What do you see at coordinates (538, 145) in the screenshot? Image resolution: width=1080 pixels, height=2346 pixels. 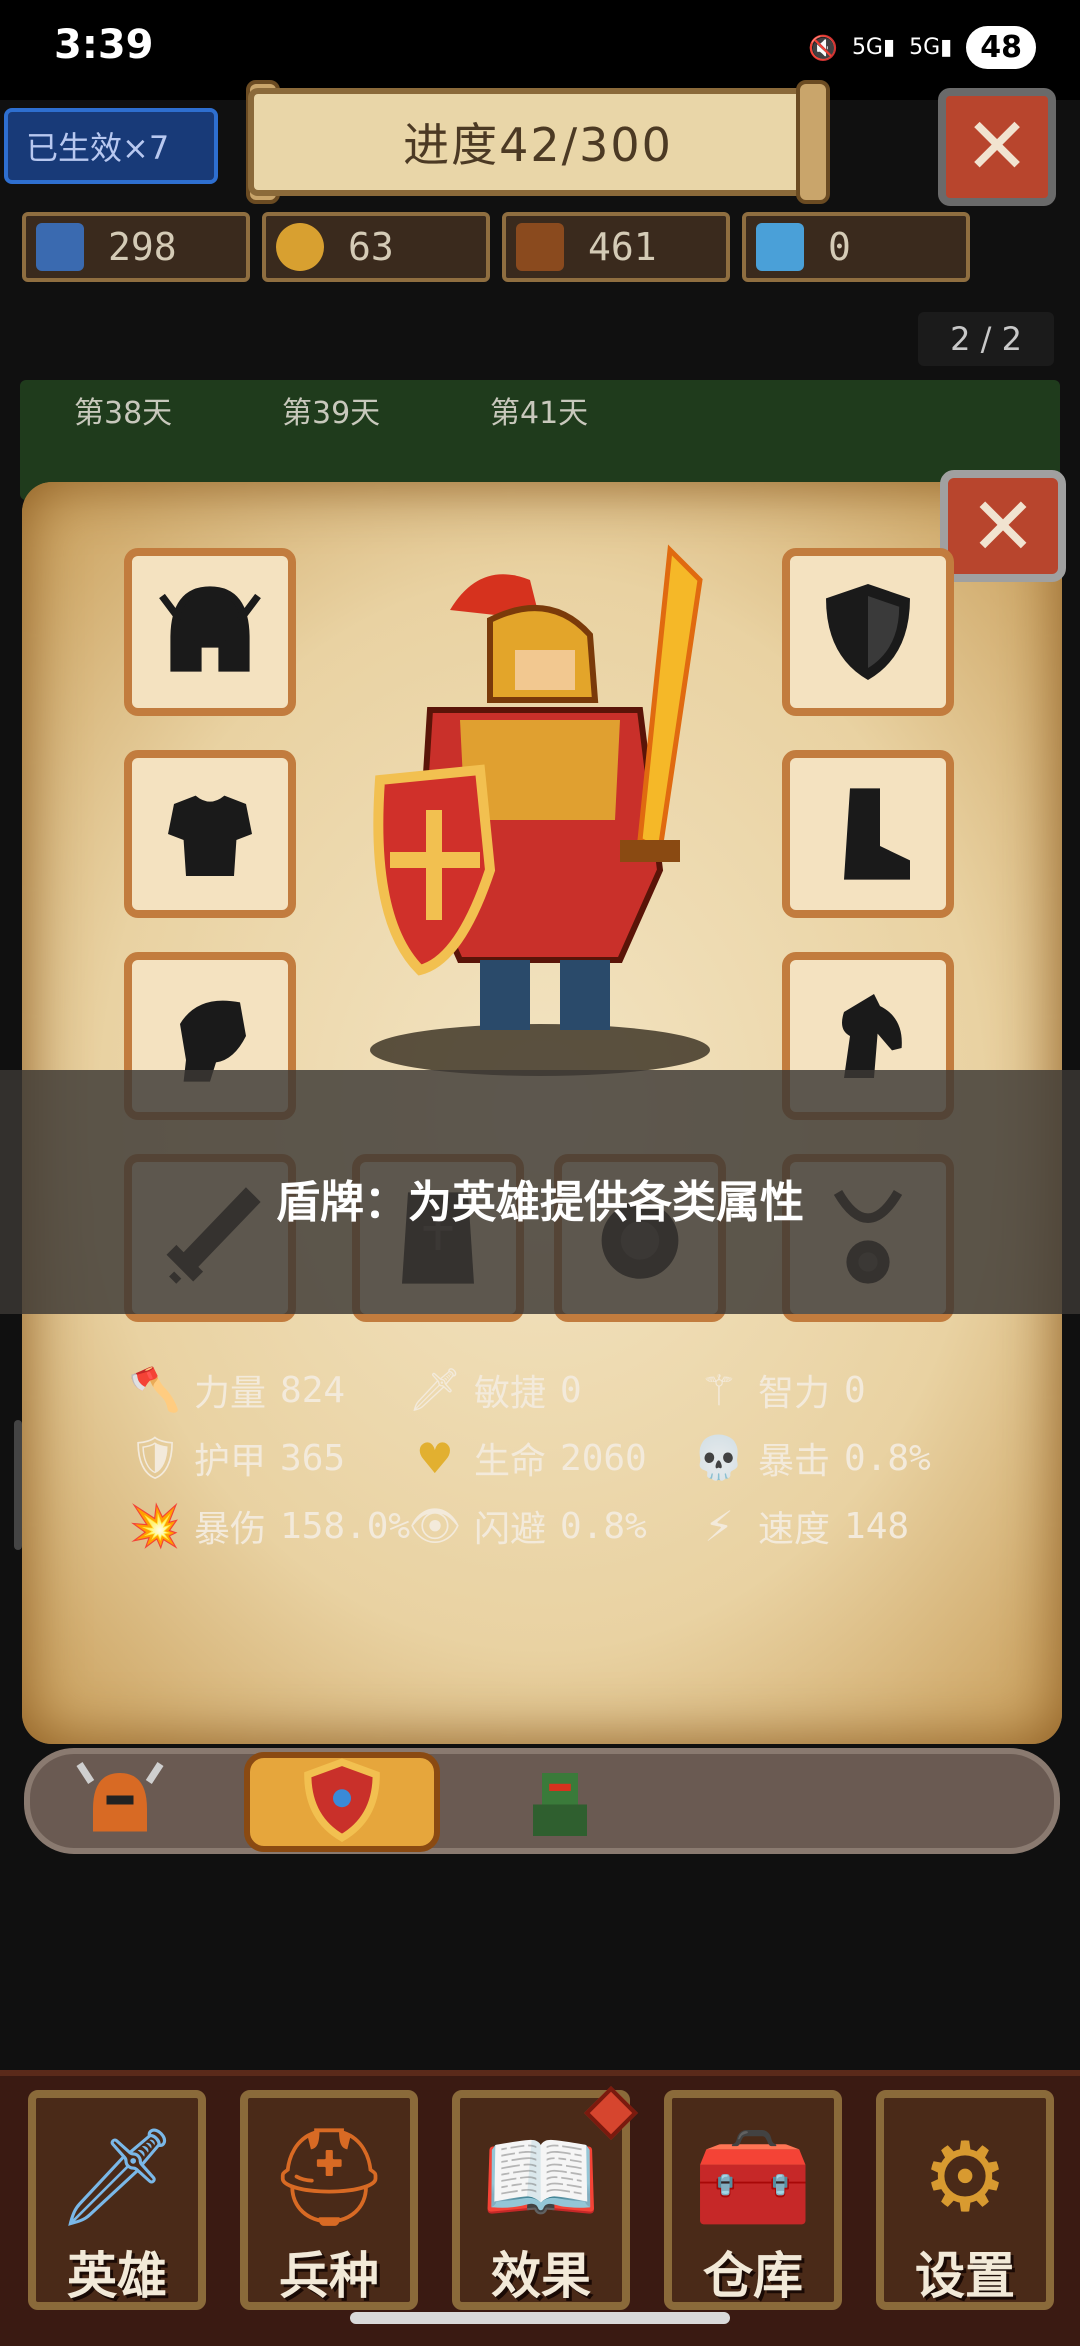 I see `progress-text: 进度42/300` at bounding box center [538, 145].